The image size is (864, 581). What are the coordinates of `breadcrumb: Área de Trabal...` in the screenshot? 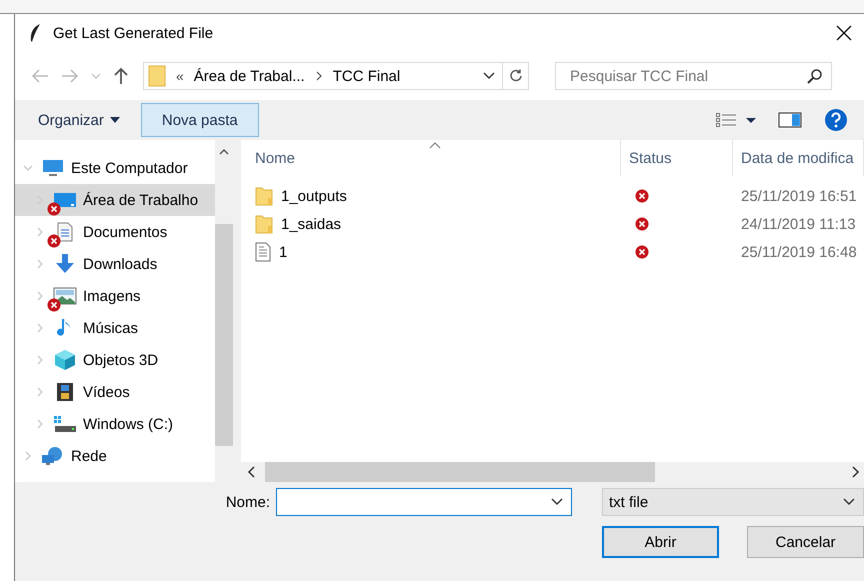 It's located at (249, 76).